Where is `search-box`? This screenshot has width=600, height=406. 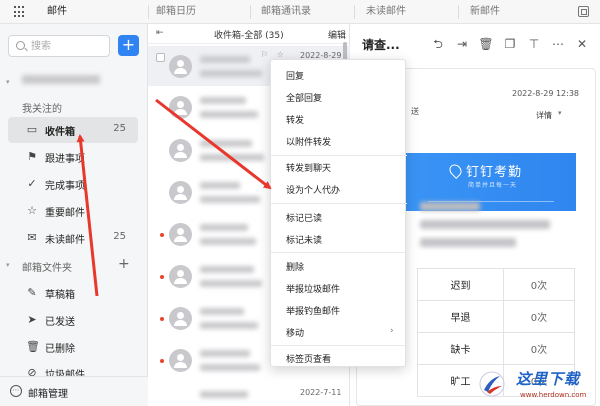 search-box is located at coordinates (59, 46).